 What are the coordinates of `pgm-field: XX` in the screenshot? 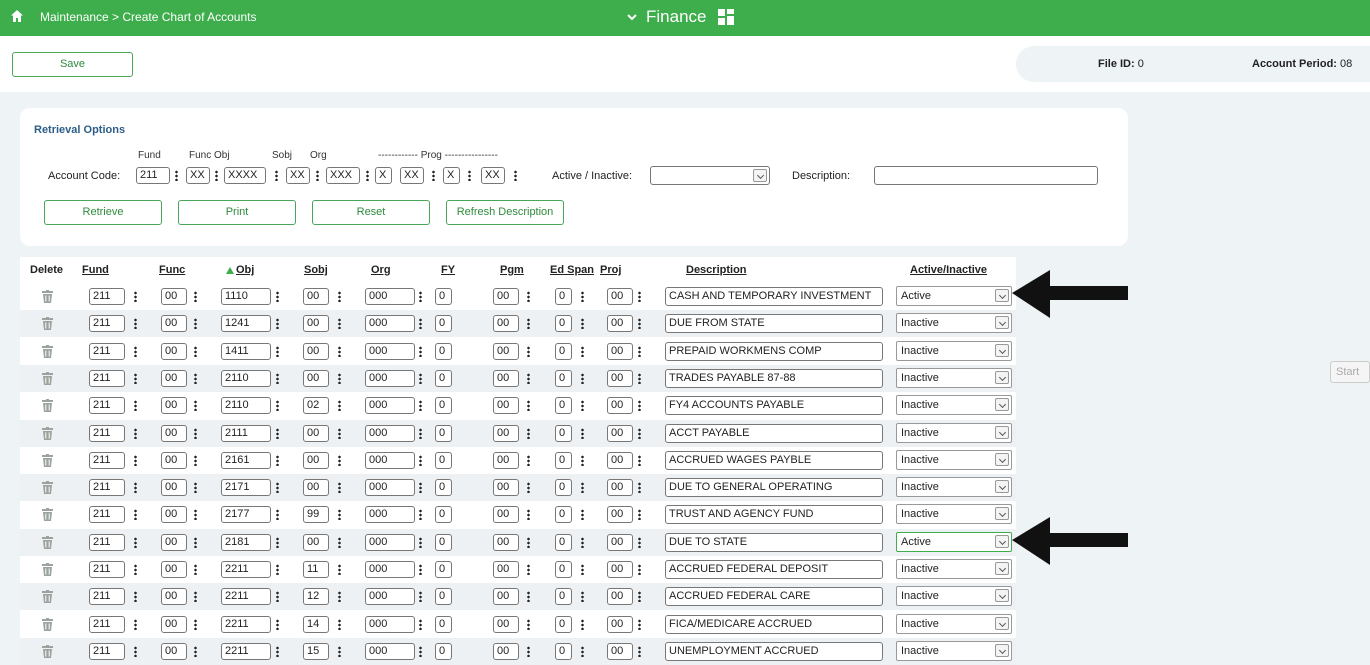 It's located at (412, 175).